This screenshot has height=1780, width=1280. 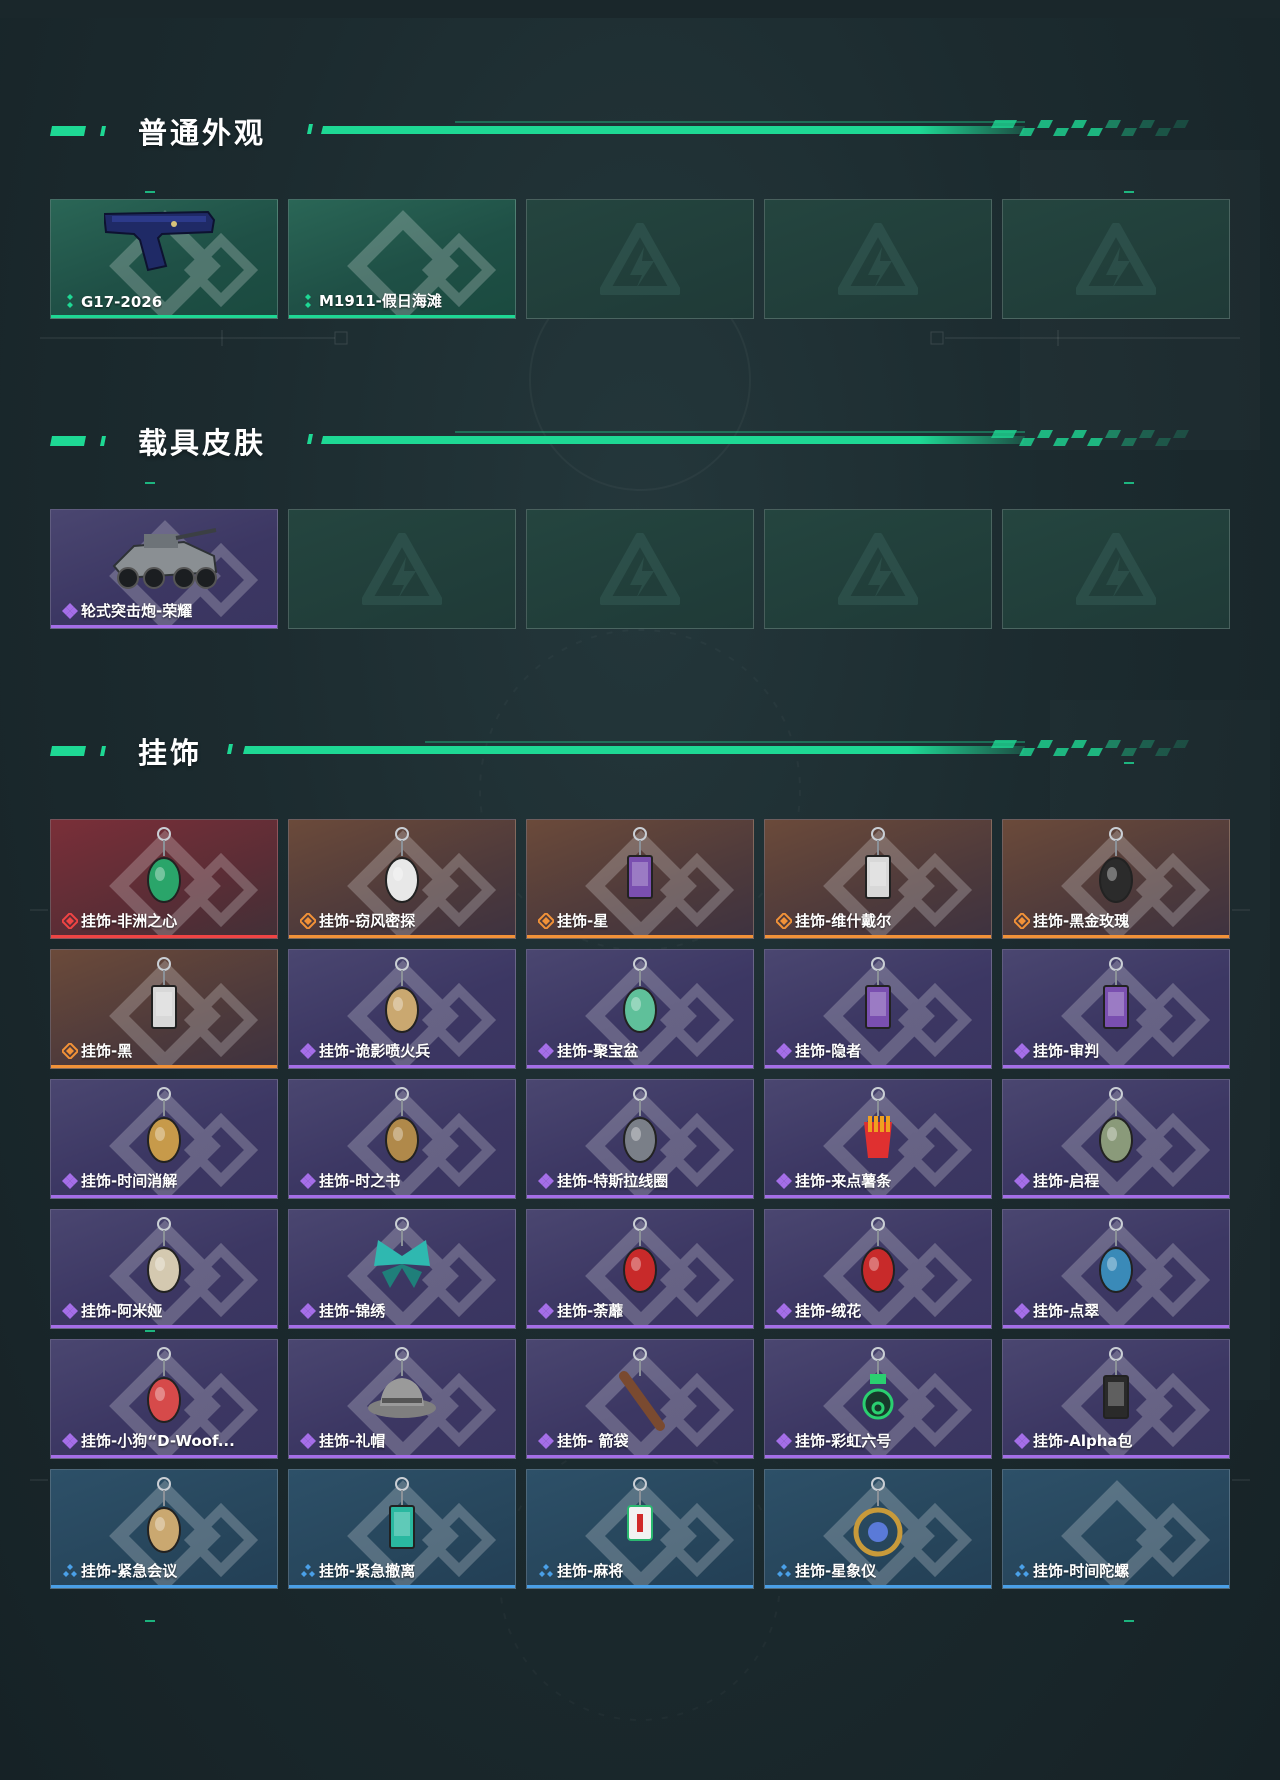 I want to click on item-card: 挂饰-星象仪, so click(x=878, y=1529).